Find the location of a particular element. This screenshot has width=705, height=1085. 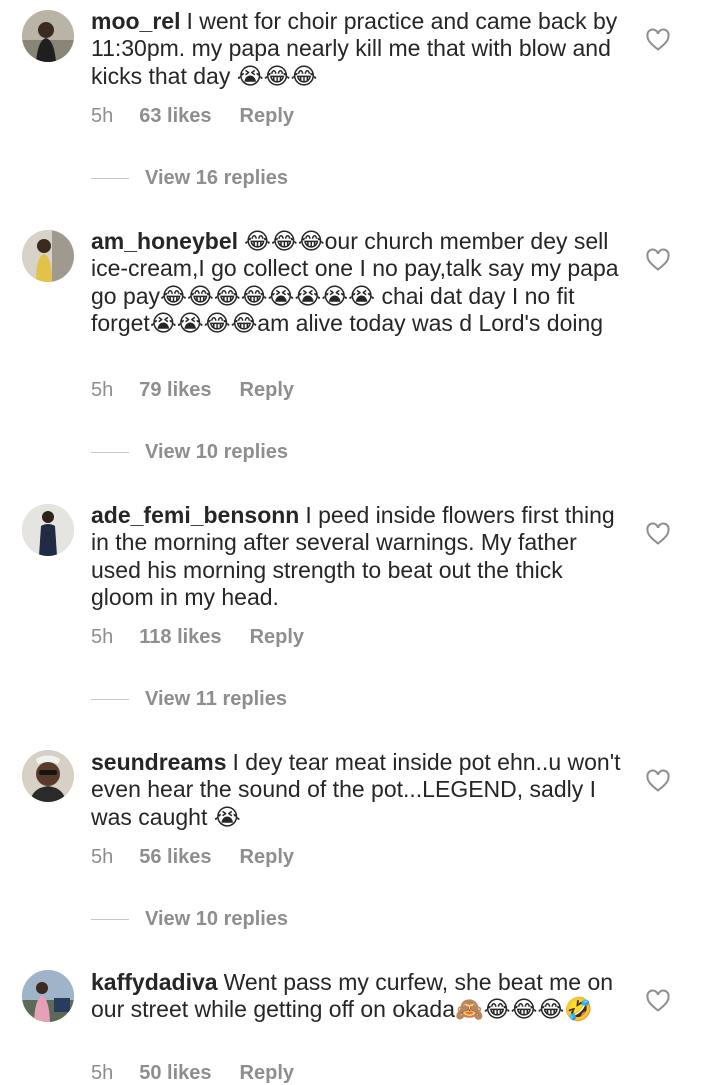

comment-username: seundreams is located at coordinates (159, 762).